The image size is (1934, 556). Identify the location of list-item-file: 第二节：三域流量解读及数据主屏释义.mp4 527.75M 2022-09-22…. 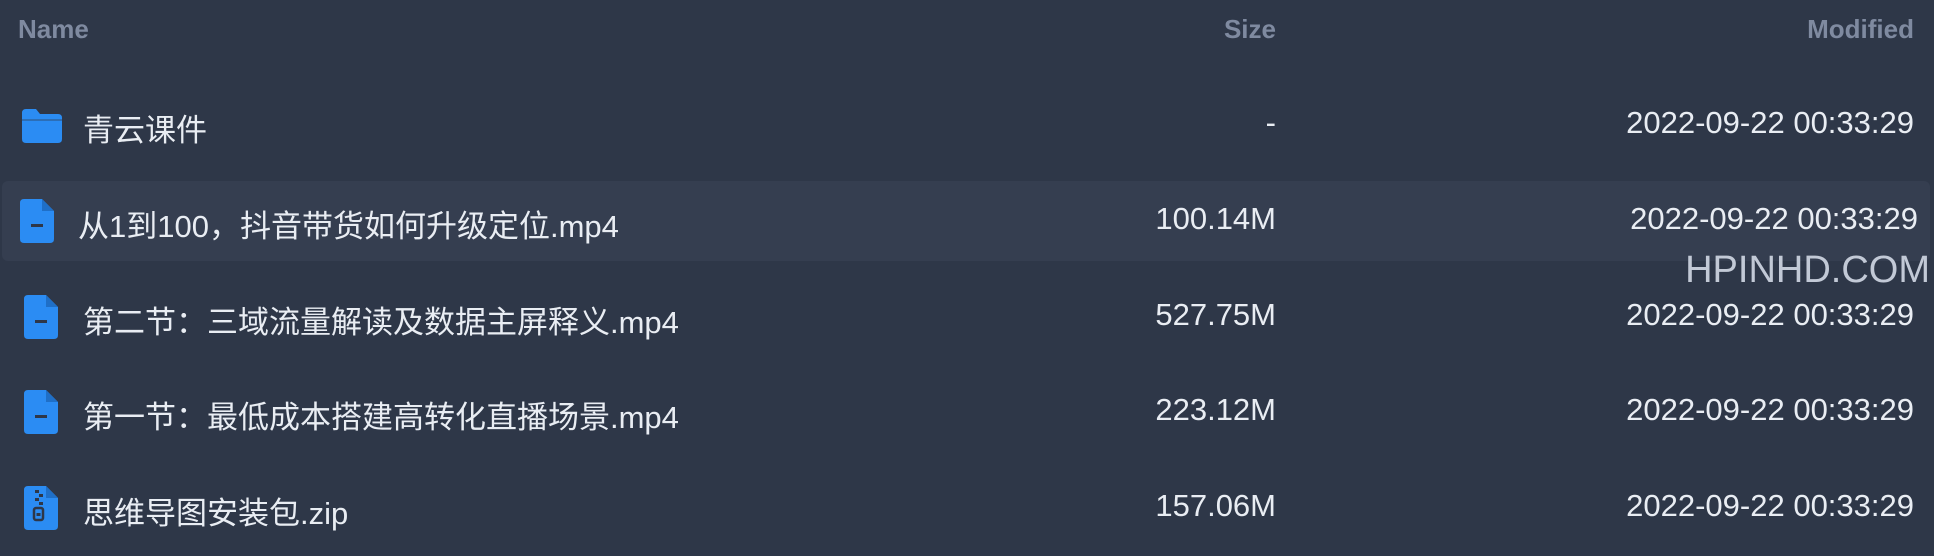
(967, 317).